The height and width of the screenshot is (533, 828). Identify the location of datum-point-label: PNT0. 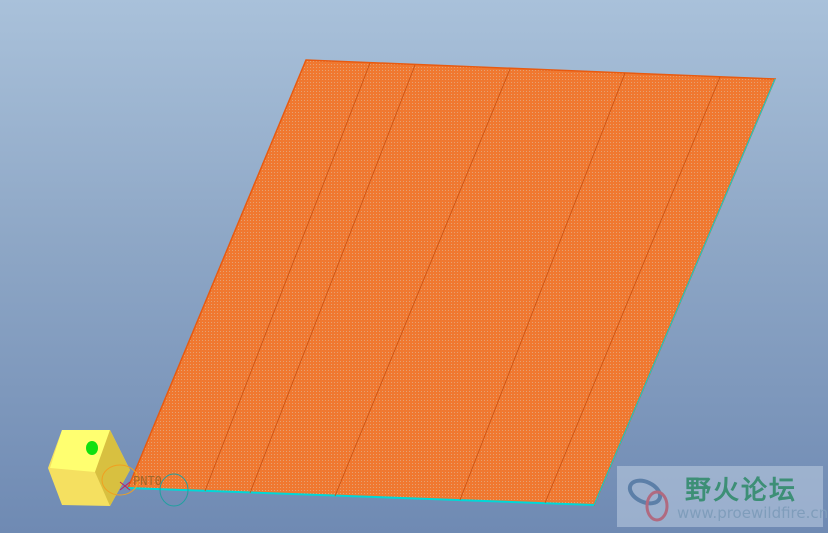
(147, 481).